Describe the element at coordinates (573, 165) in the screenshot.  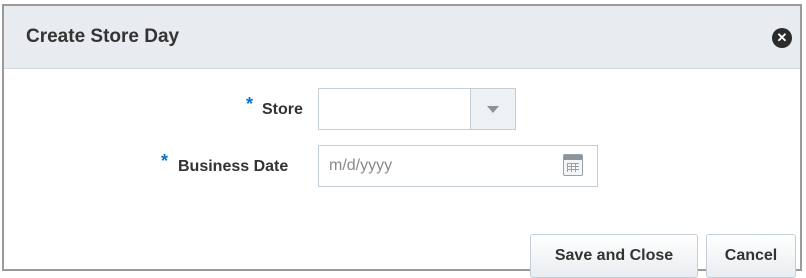
I see `calendar-icon` at that location.